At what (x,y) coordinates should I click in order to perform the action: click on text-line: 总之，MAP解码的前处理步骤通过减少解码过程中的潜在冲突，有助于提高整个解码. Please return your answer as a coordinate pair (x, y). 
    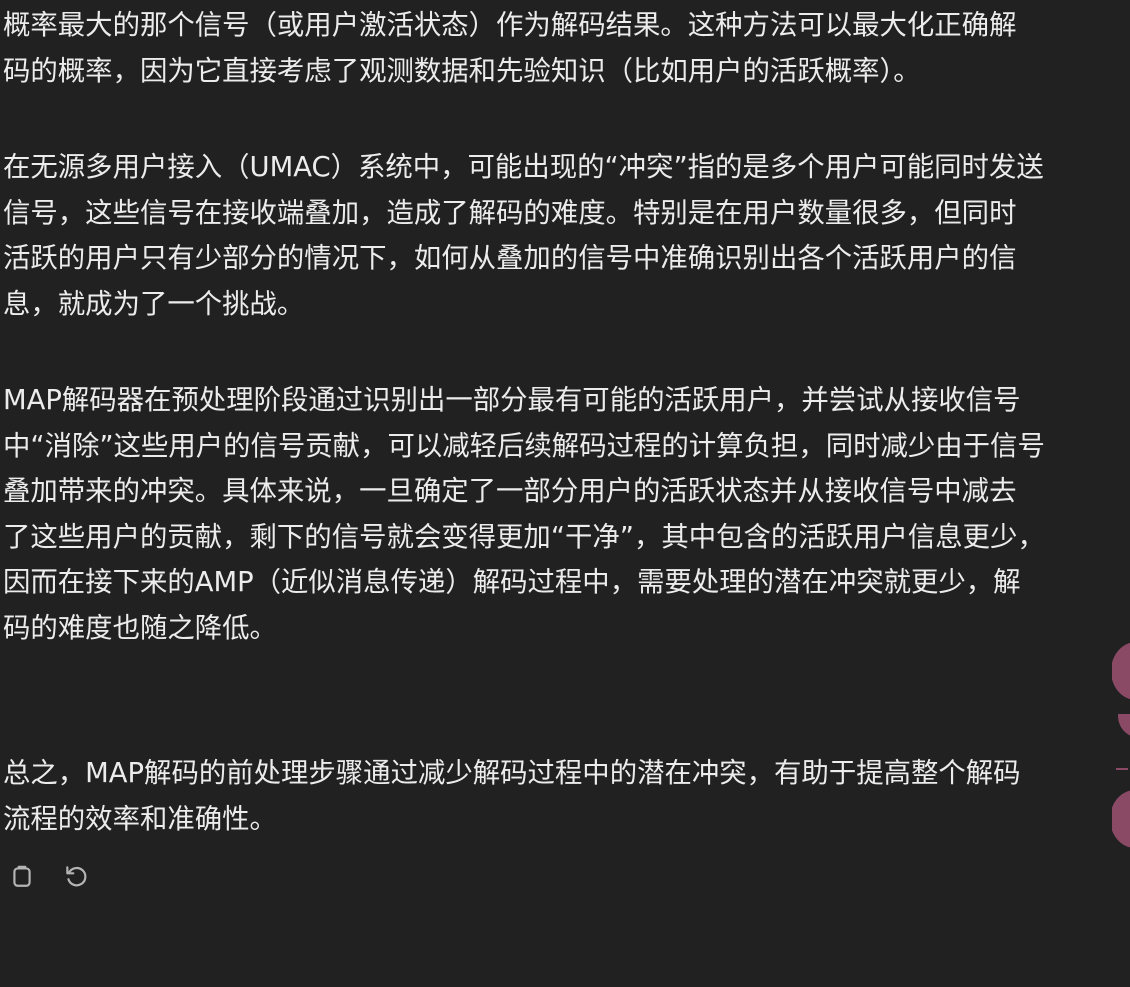
    Looking at the image, I should click on (512, 773).